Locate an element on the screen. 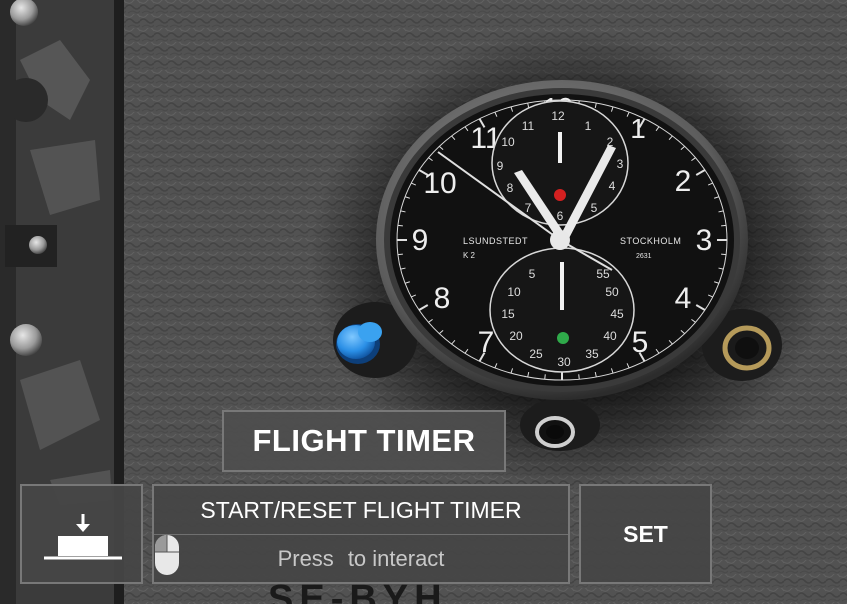  lower-dial-40: 40 is located at coordinates (610, 336).